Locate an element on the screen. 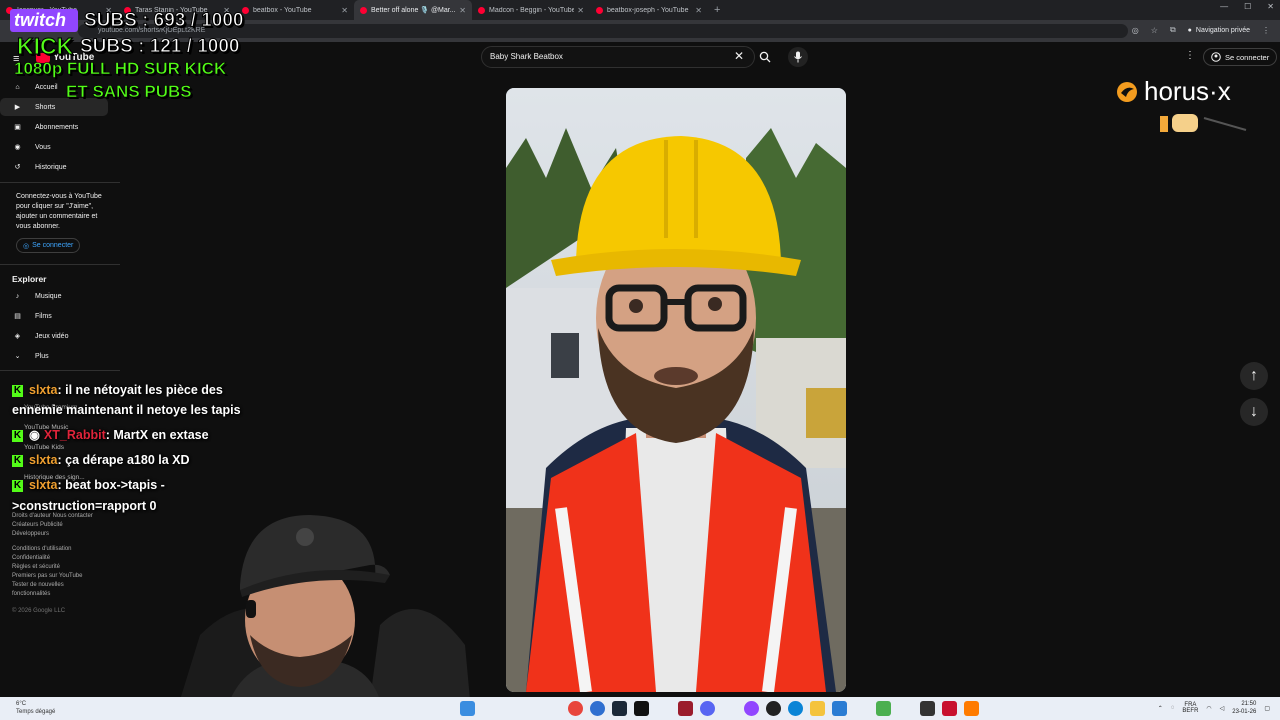 The width and height of the screenshot is (1280, 720). vlc-icon is located at coordinates (971, 708).